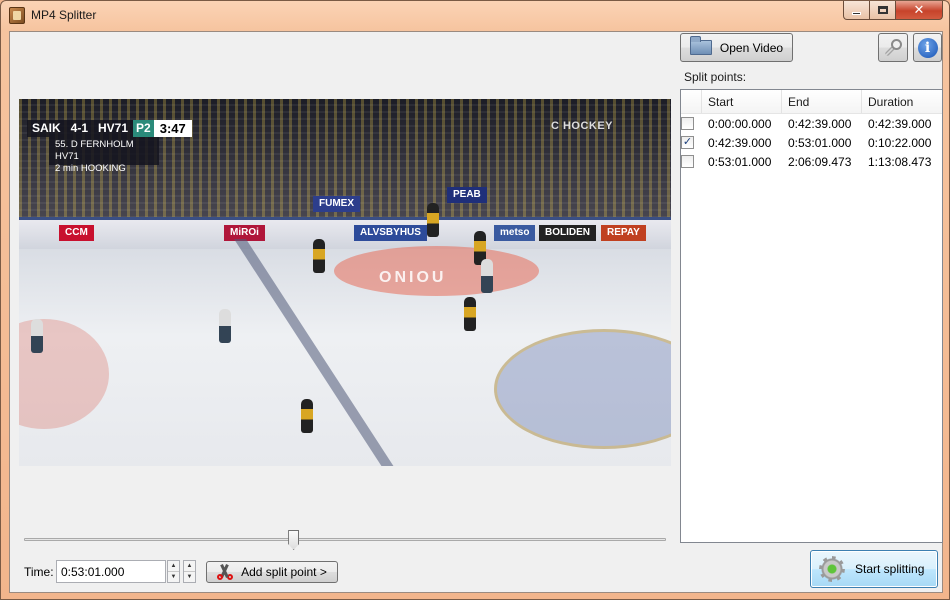  What do you see at coordinates (902, 101) in the screenshot?
I see `column-header-duration: Duration` at bounding box center [902, 101].